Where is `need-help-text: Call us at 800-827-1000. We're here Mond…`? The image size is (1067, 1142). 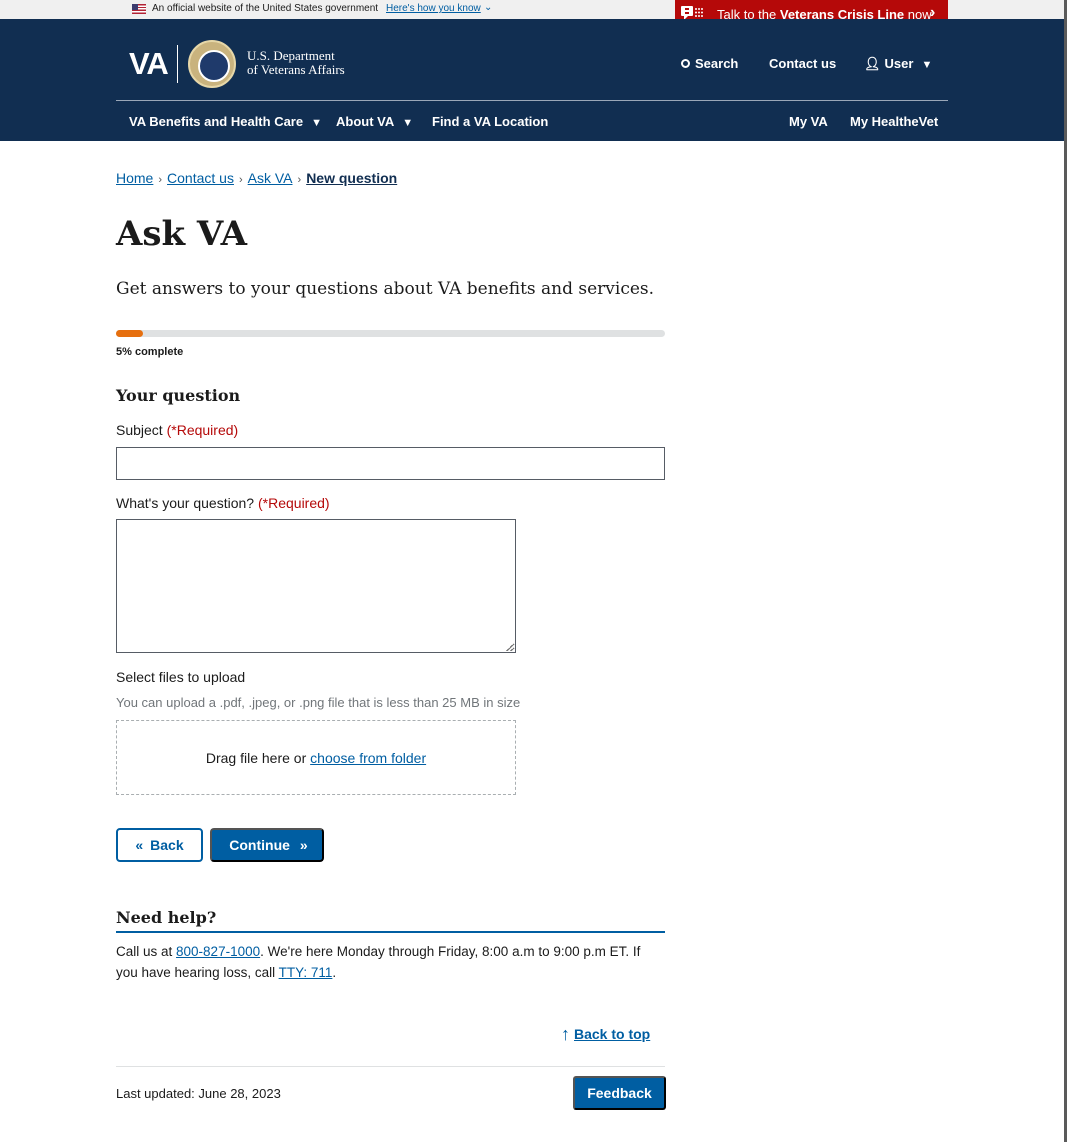
need-help-text: Call us at 800-827-1000. We're here Mond… is located at coordinates (390, 962).